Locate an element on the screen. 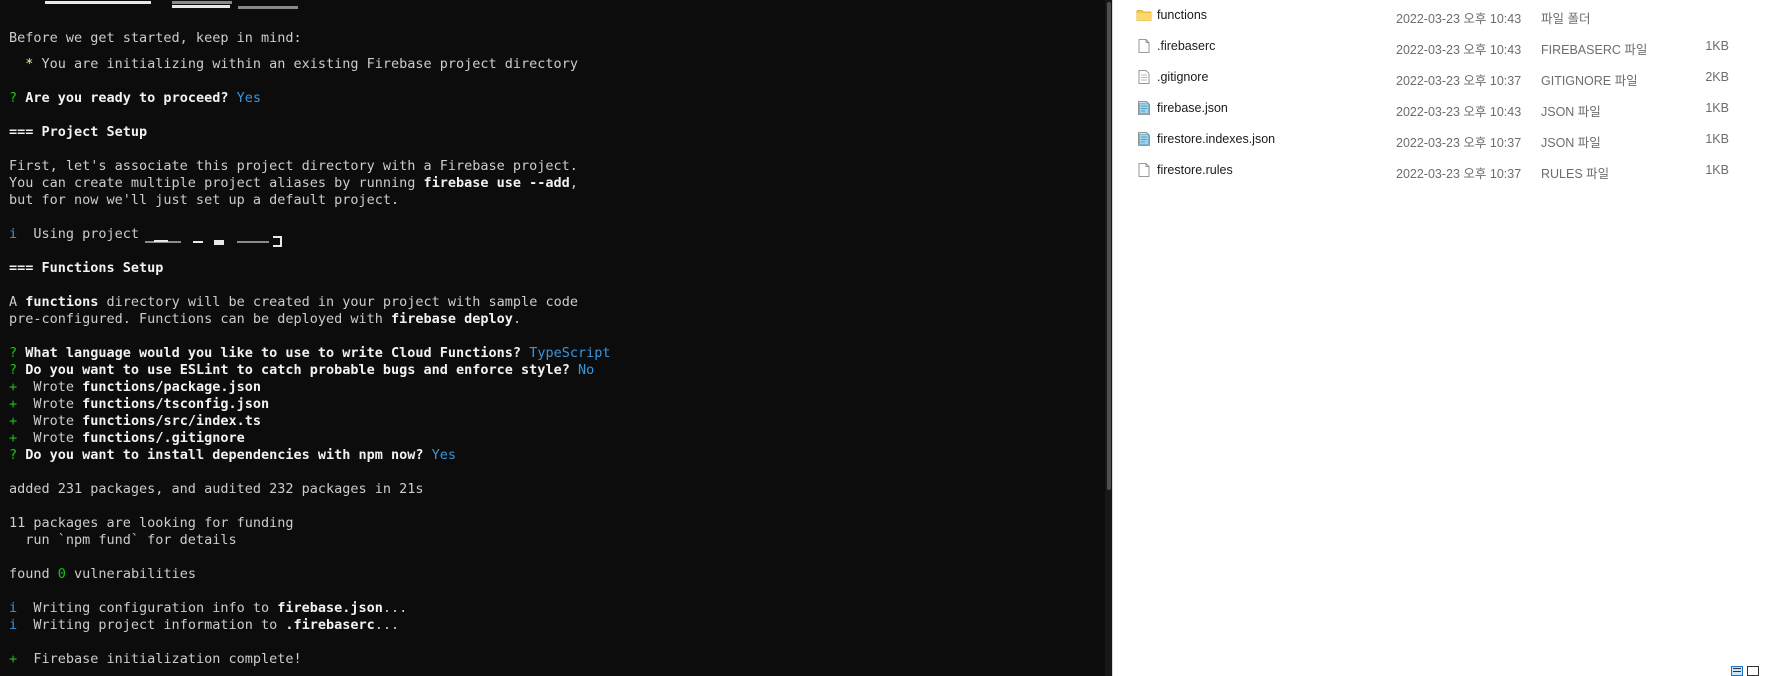  terminal-text: functions/src/index.ts is located at coordinates (171, 421).